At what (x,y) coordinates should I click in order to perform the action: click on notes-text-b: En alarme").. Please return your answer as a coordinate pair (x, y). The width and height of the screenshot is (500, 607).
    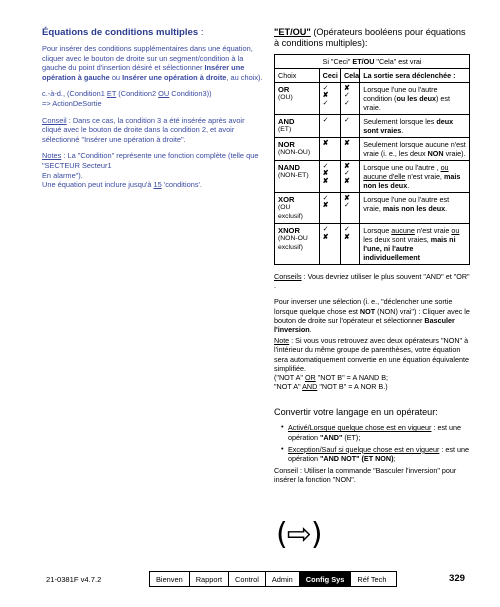
    Looking at the image, I should click on (62, 175).